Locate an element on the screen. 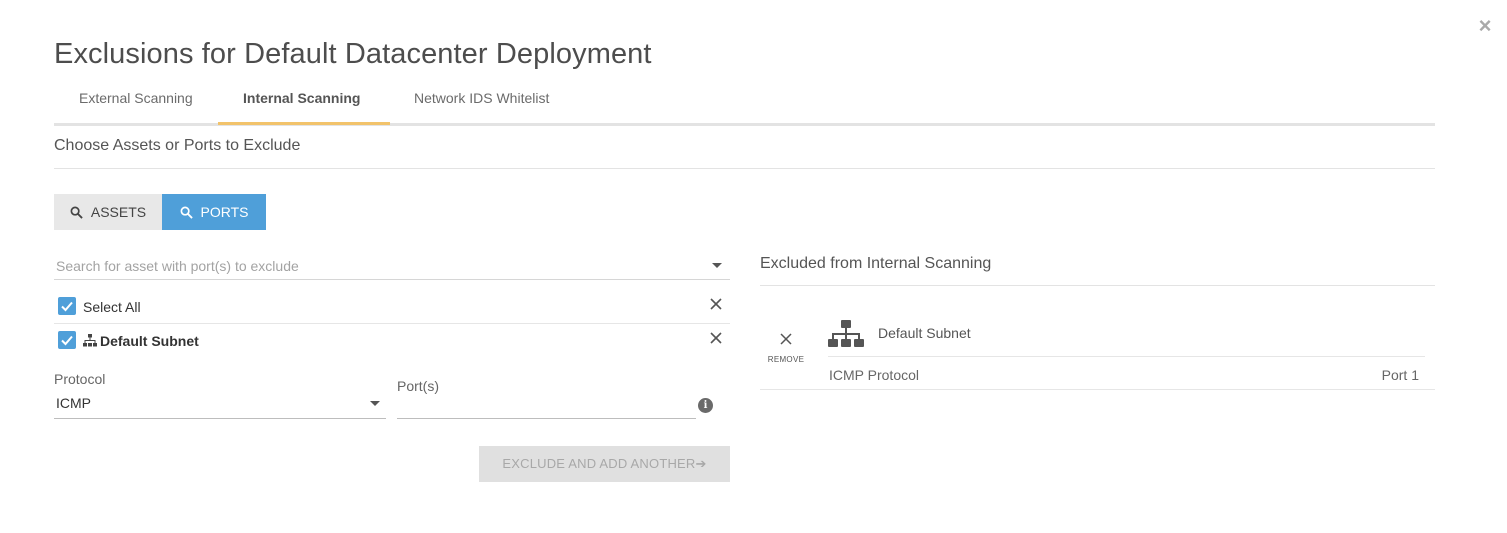  remove-button: REMOVE is located at coordinates (786, 348).